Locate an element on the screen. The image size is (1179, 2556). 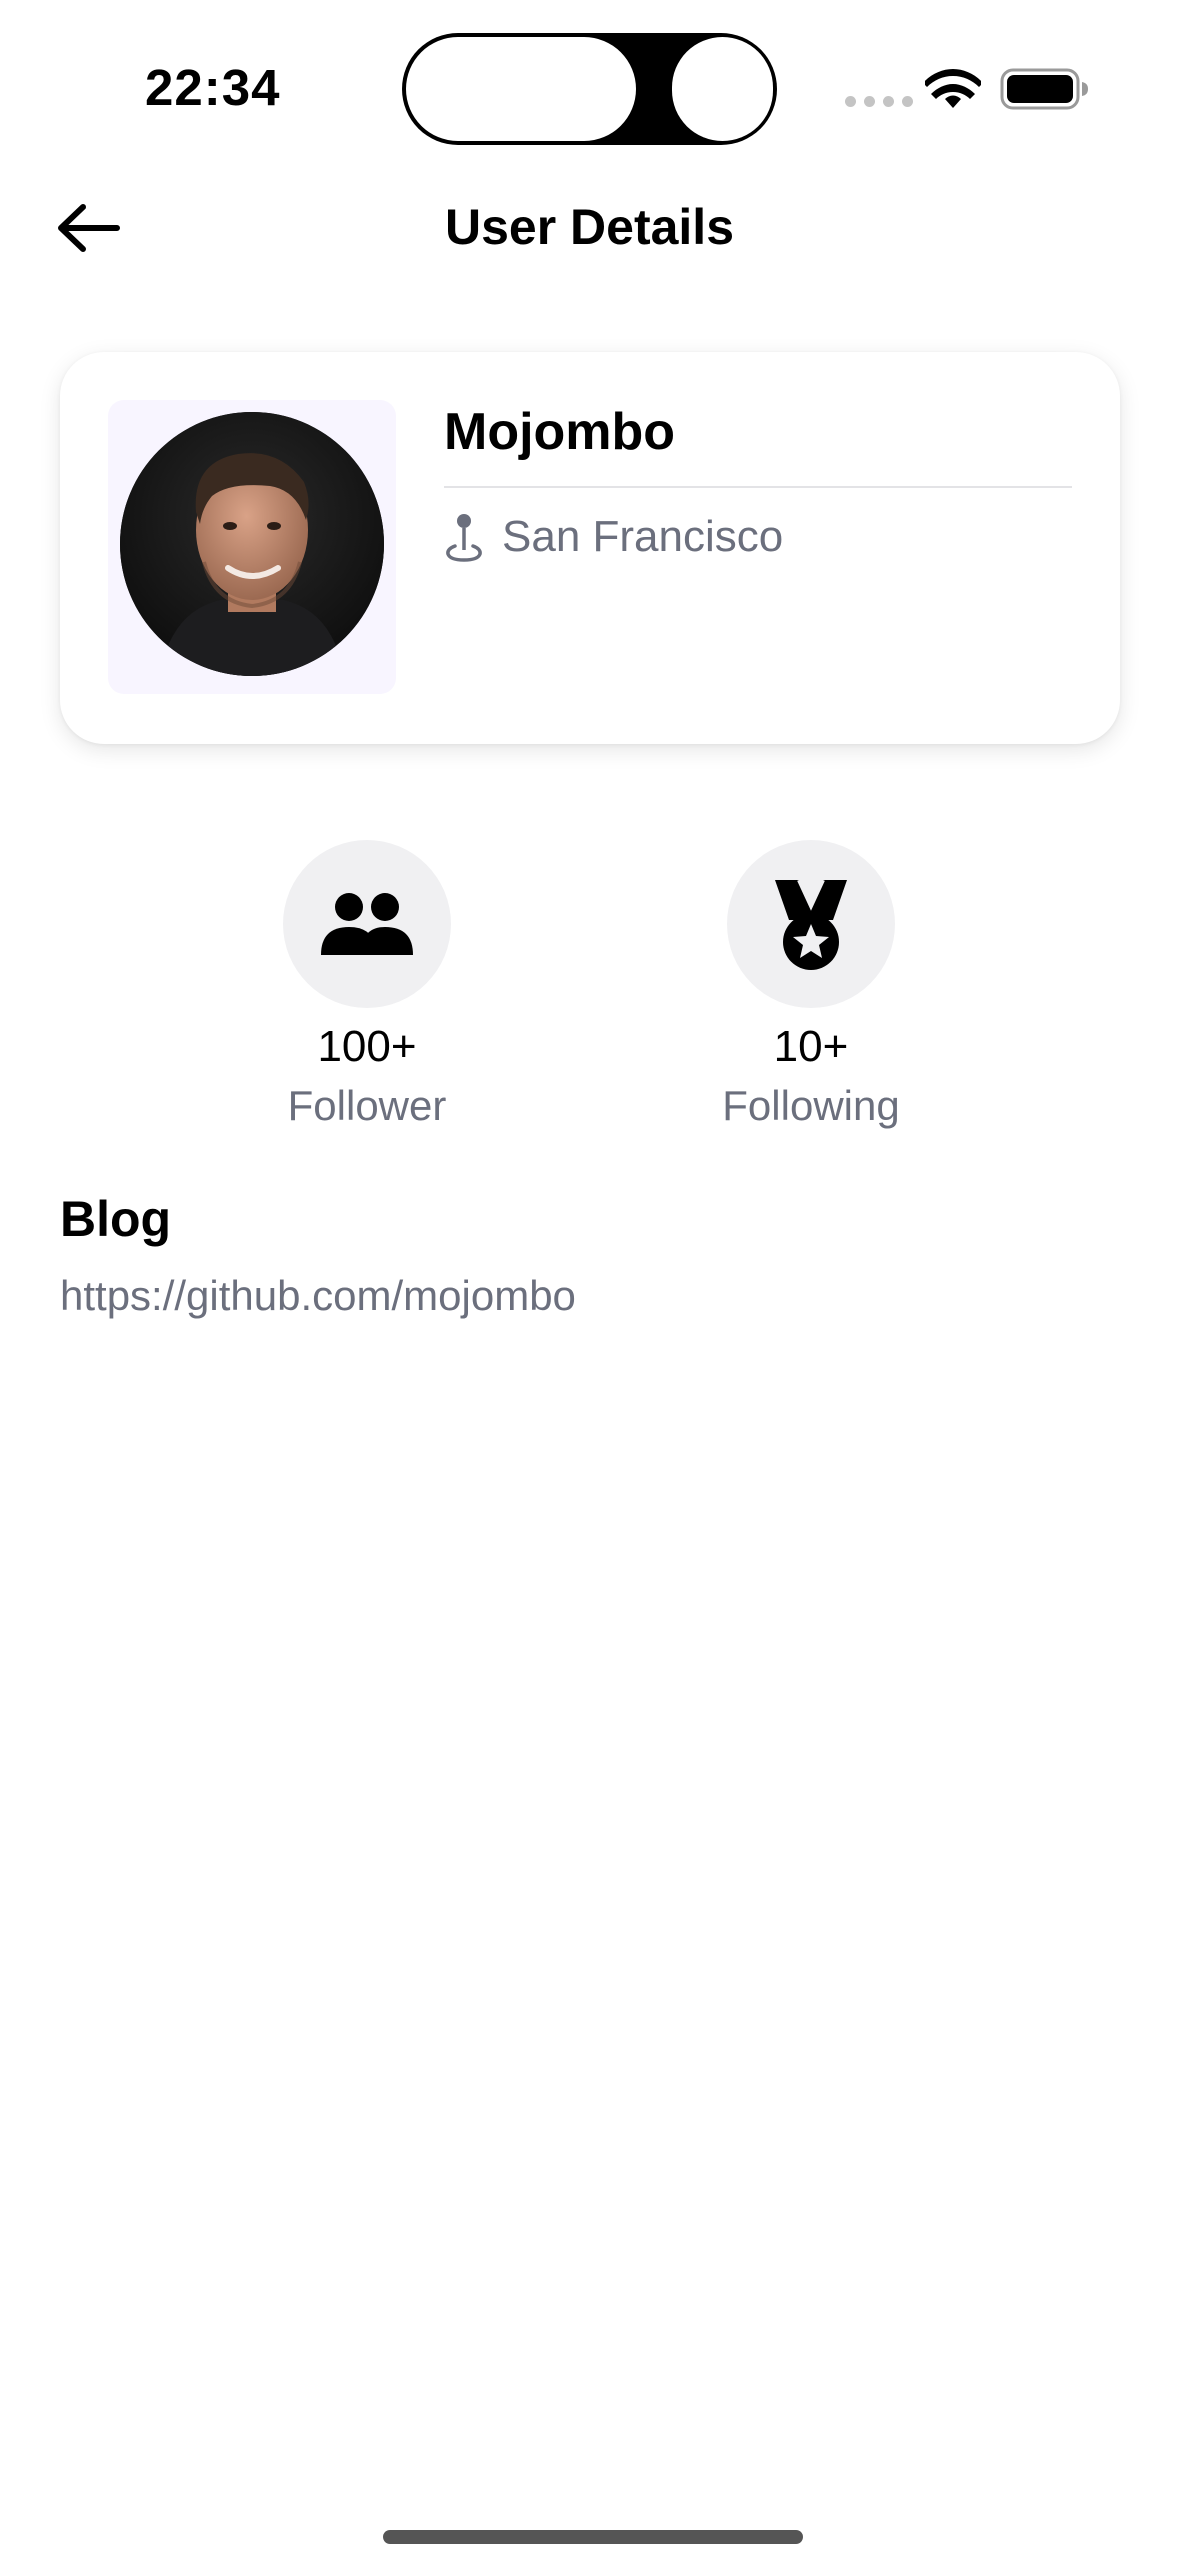
avatar-frame is located at coordinates (252, 547).